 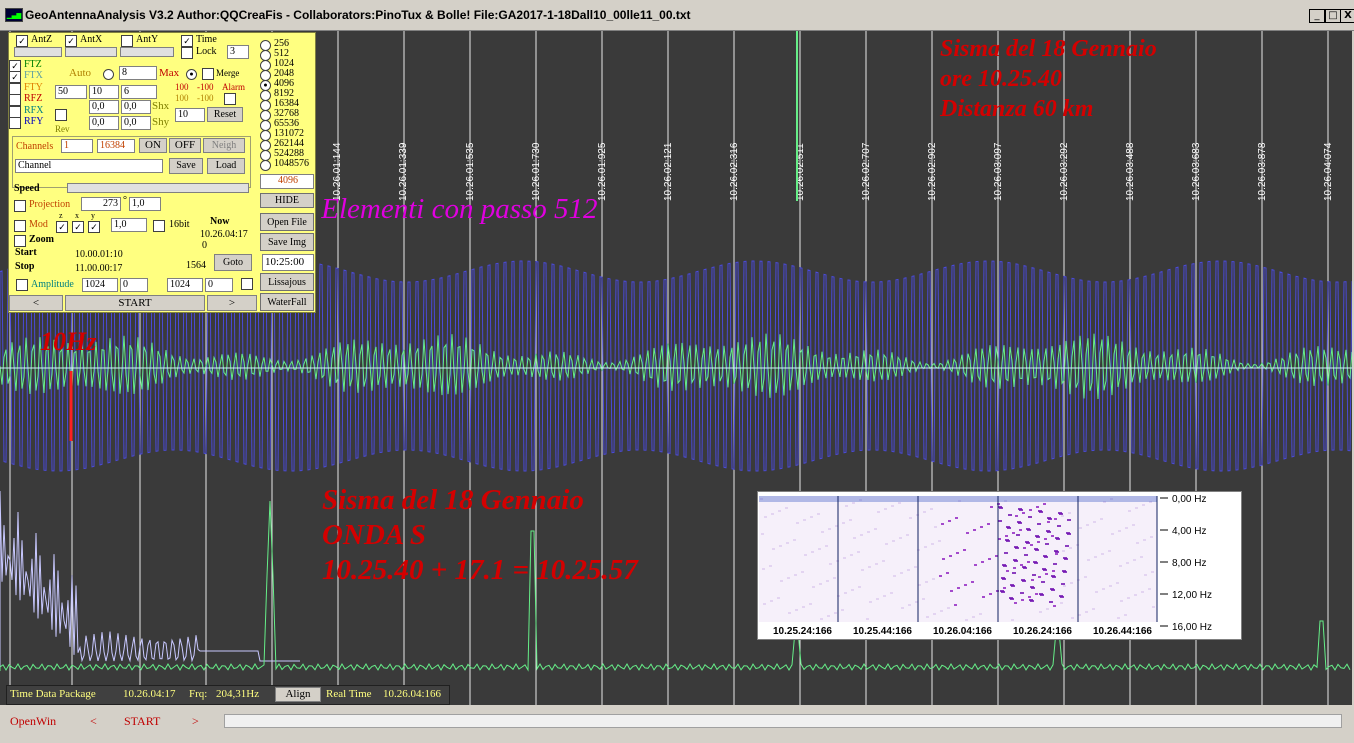 I want to click on minimize-button: _, so click(x=1317, y=16).